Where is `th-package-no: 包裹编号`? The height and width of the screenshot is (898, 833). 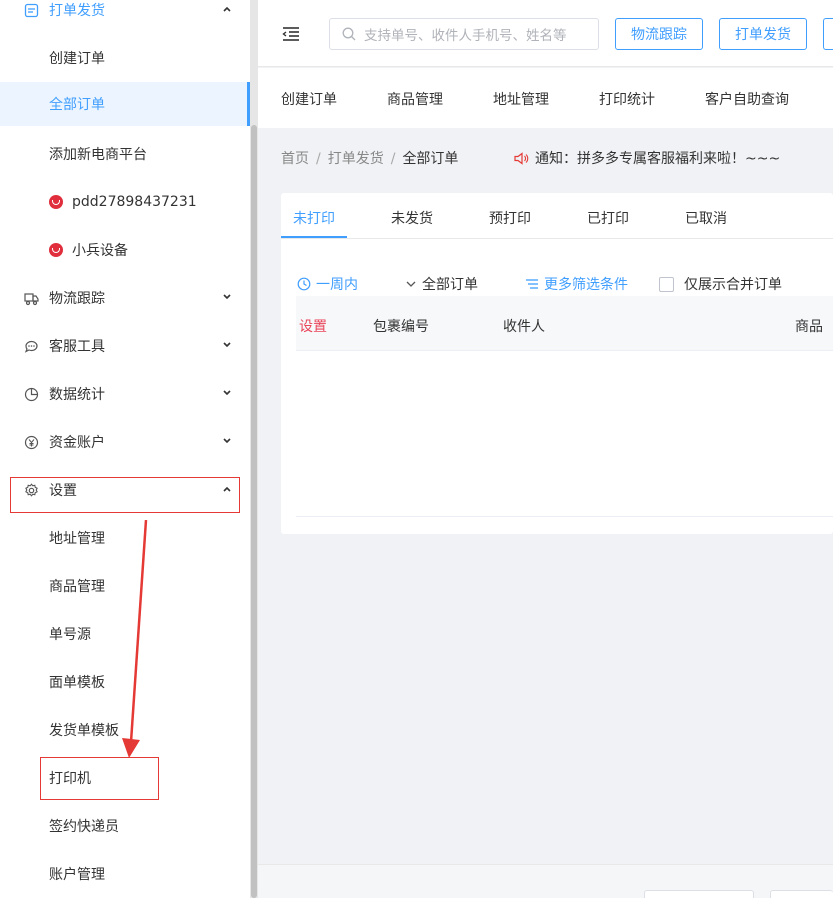 th-package-no: 包裹编号 is located at coordinates (401, 327).